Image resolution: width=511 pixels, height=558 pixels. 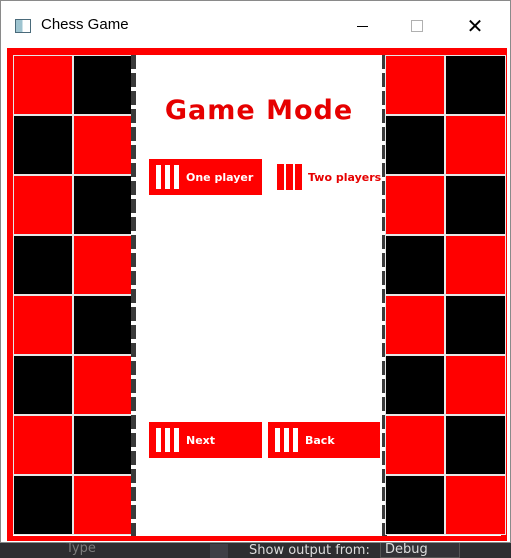 I want to click on minimize-icon, so click(x=362, y=26).